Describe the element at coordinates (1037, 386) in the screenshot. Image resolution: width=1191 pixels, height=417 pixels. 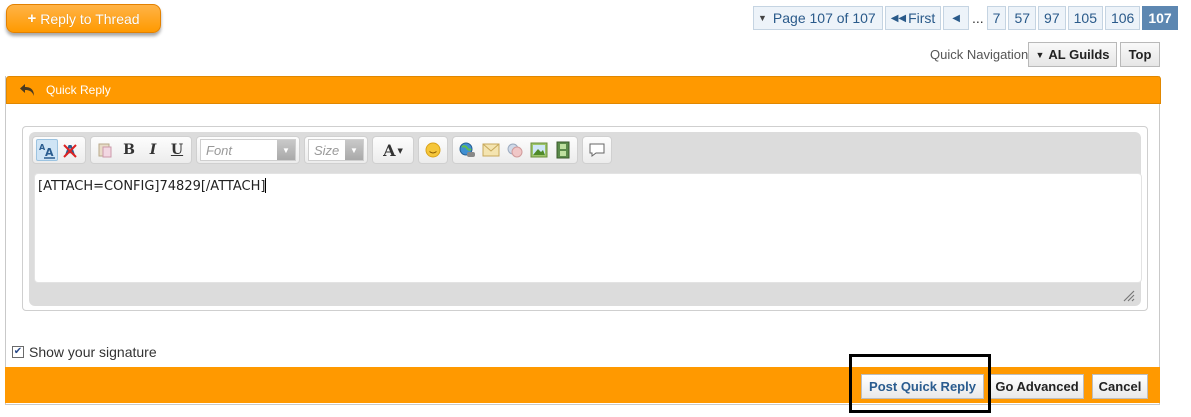
I see `go-advanced-button: Go Advanced` at that location.